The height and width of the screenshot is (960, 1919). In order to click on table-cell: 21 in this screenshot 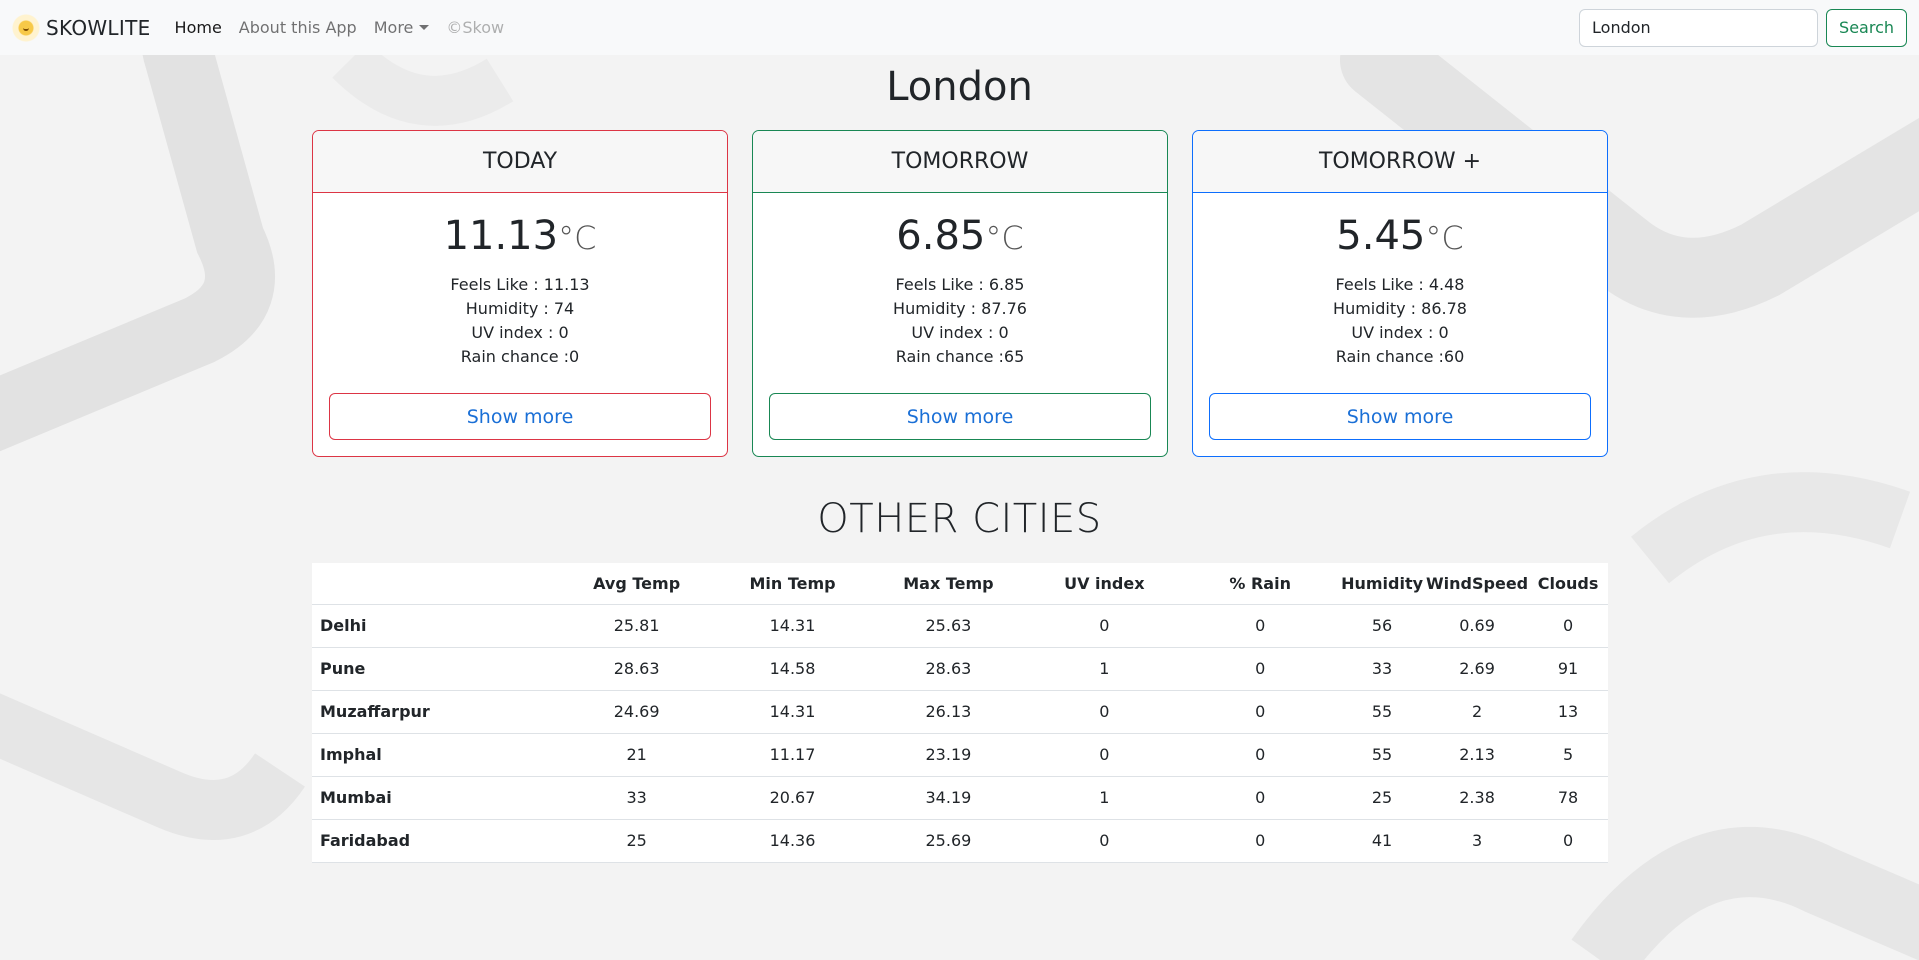, I will do `click(636, 755)`.